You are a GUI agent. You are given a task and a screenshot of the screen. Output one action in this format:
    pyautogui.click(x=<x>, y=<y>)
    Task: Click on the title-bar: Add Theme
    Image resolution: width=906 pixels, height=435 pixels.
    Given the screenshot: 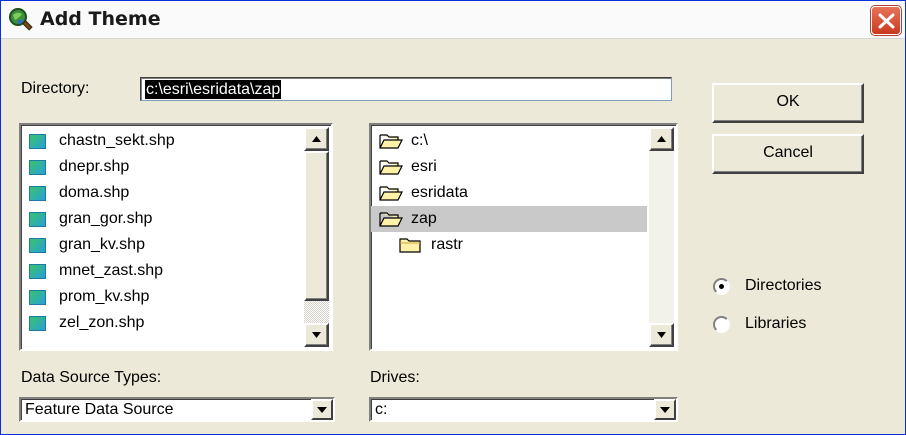 What is the action you would take?
    pyautogui.click(x=453, y=20)
    